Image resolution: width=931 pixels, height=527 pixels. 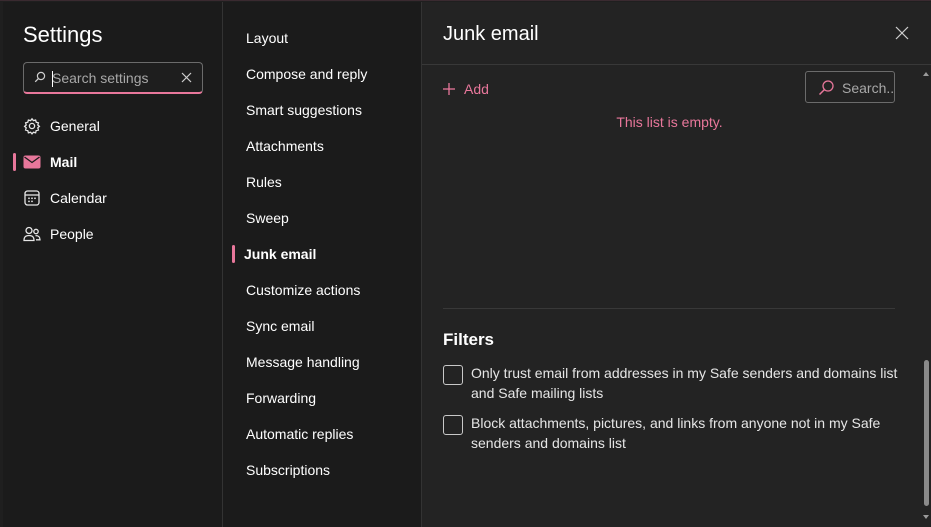 What do you see at coordinates (449, 89) in the screenshot?
I see `plus-icon` at bounding box center [449, 89].